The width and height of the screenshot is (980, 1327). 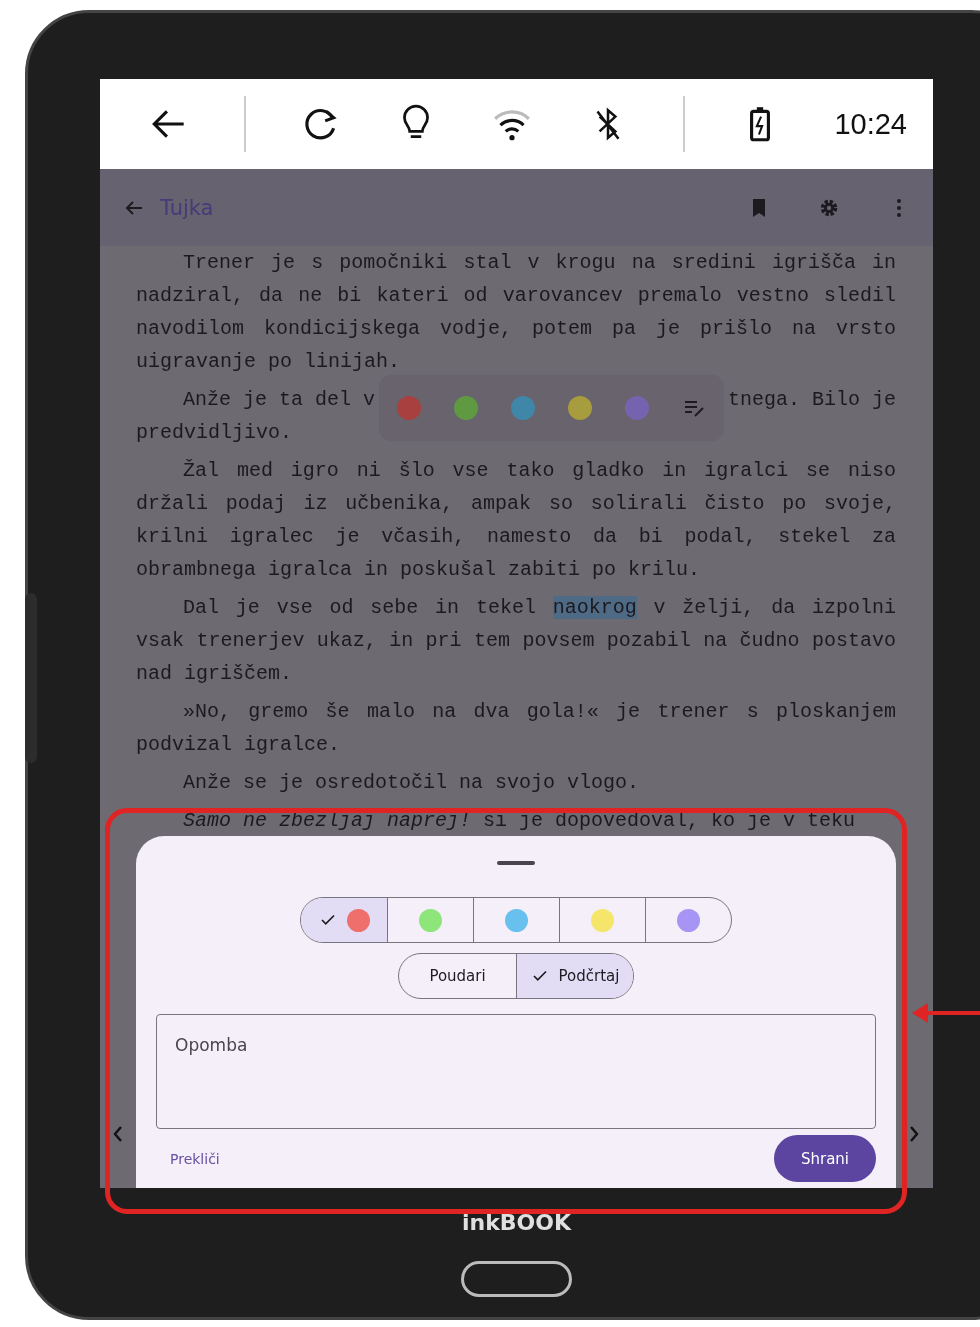 What do you see at coordinates (457, 976) in the screenshot?
I see `style-option: Poudari` at bounding box center [457, 976].